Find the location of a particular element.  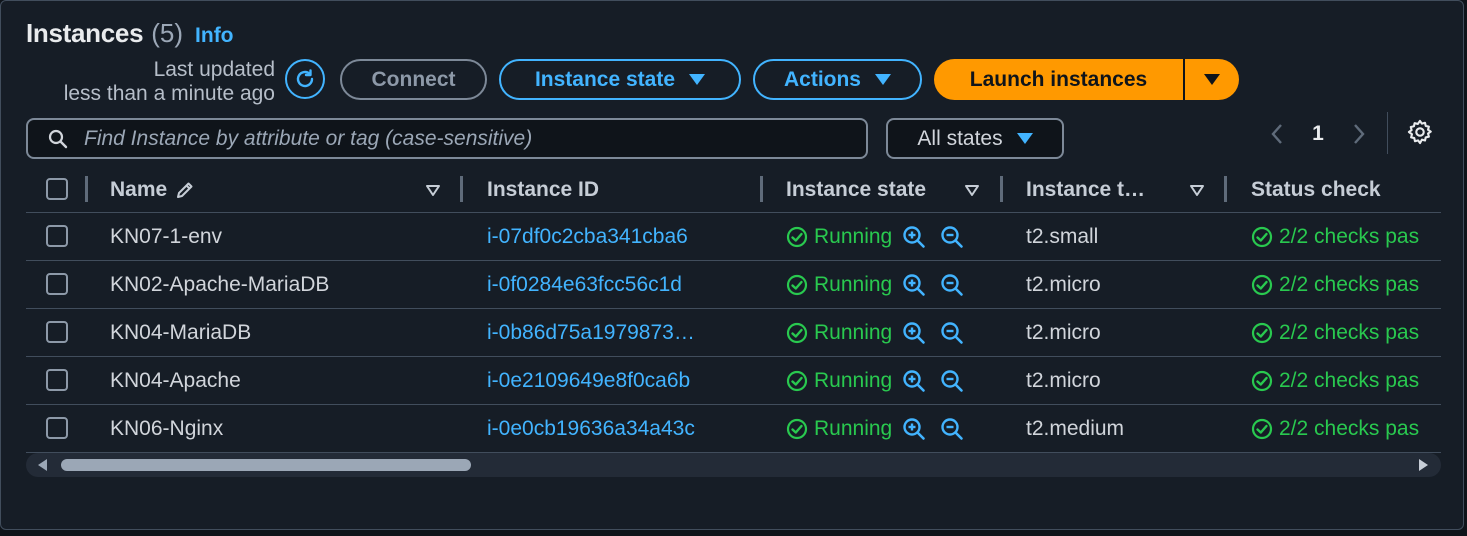

search-icon is located at coordinates (58, 138).